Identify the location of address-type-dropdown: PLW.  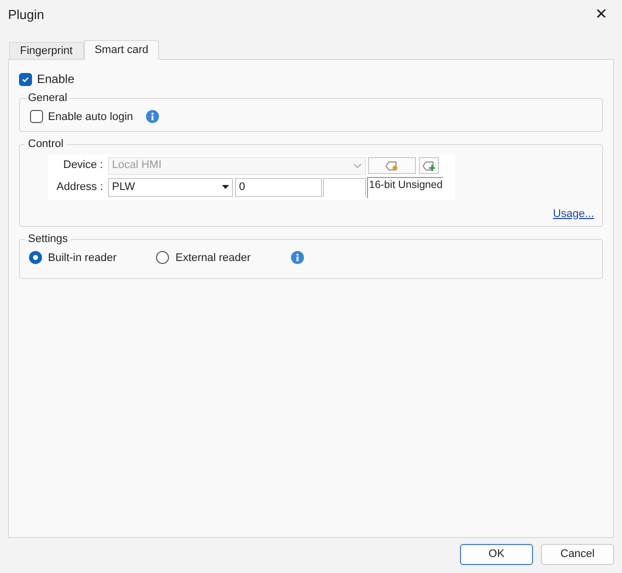
(170, 187).